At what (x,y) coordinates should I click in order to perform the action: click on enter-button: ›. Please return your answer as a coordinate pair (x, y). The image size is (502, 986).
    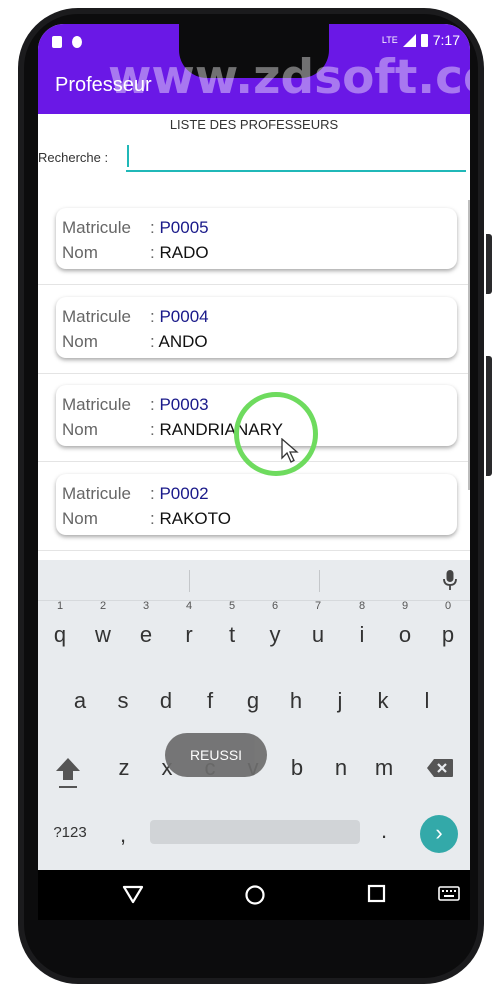
    Looking at the image, I should click on (439, 834).